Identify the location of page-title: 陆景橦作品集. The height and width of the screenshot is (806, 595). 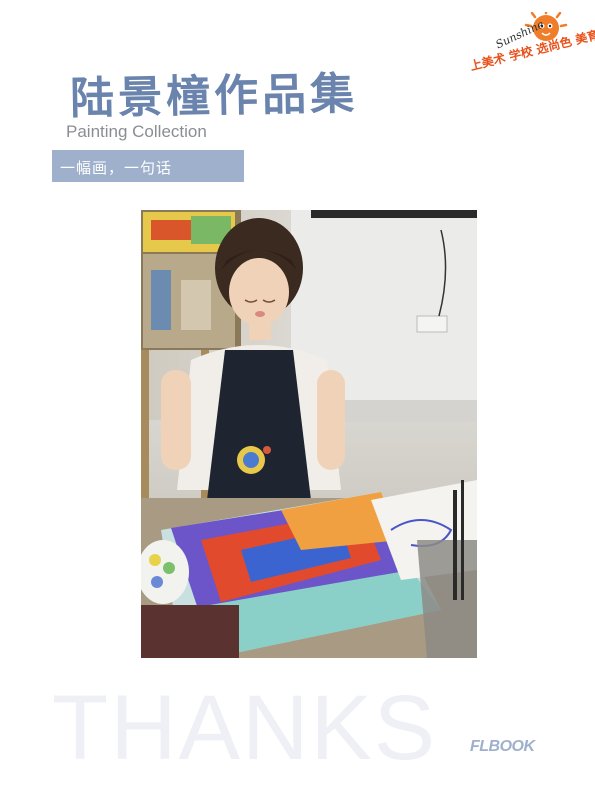
(214, 96).